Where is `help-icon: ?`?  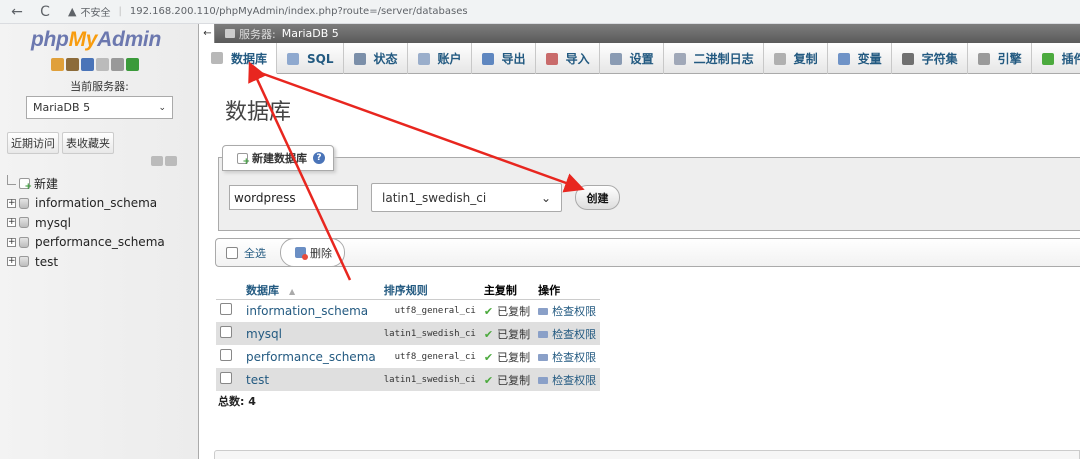
help-icon: ? is located at coordinates (319, 158).